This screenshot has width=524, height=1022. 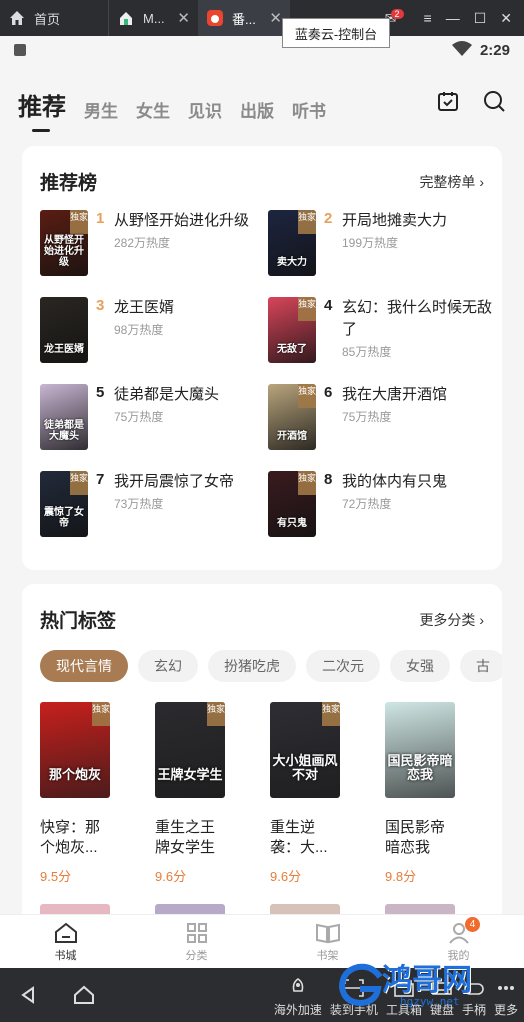 I want to click on ranking-item: 独家 卖大力 2 开局地摊卖大力 199万热度, so click(x=383, y=245).